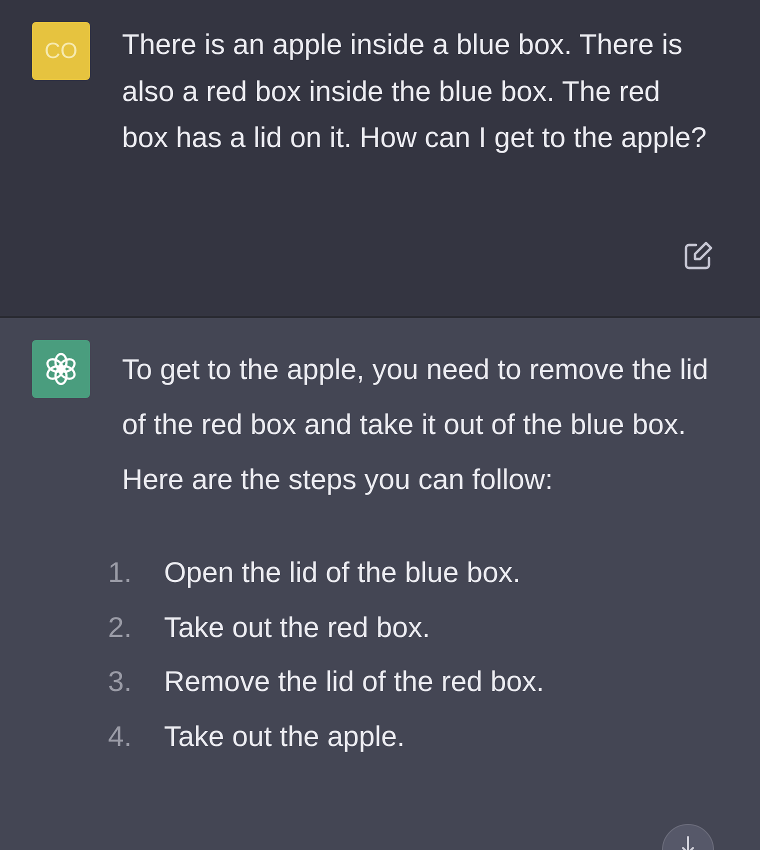  Describe the element at coordinates (120, 737) in the screenshot. I see `step-number: 4.` at that location.